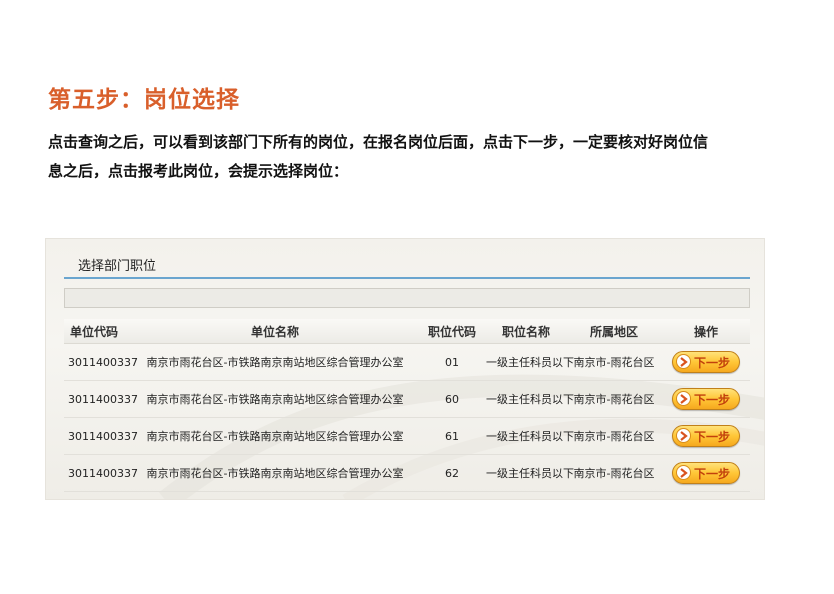  I want to click on step-title: 第五步：岗位选择, so click(144, 99).